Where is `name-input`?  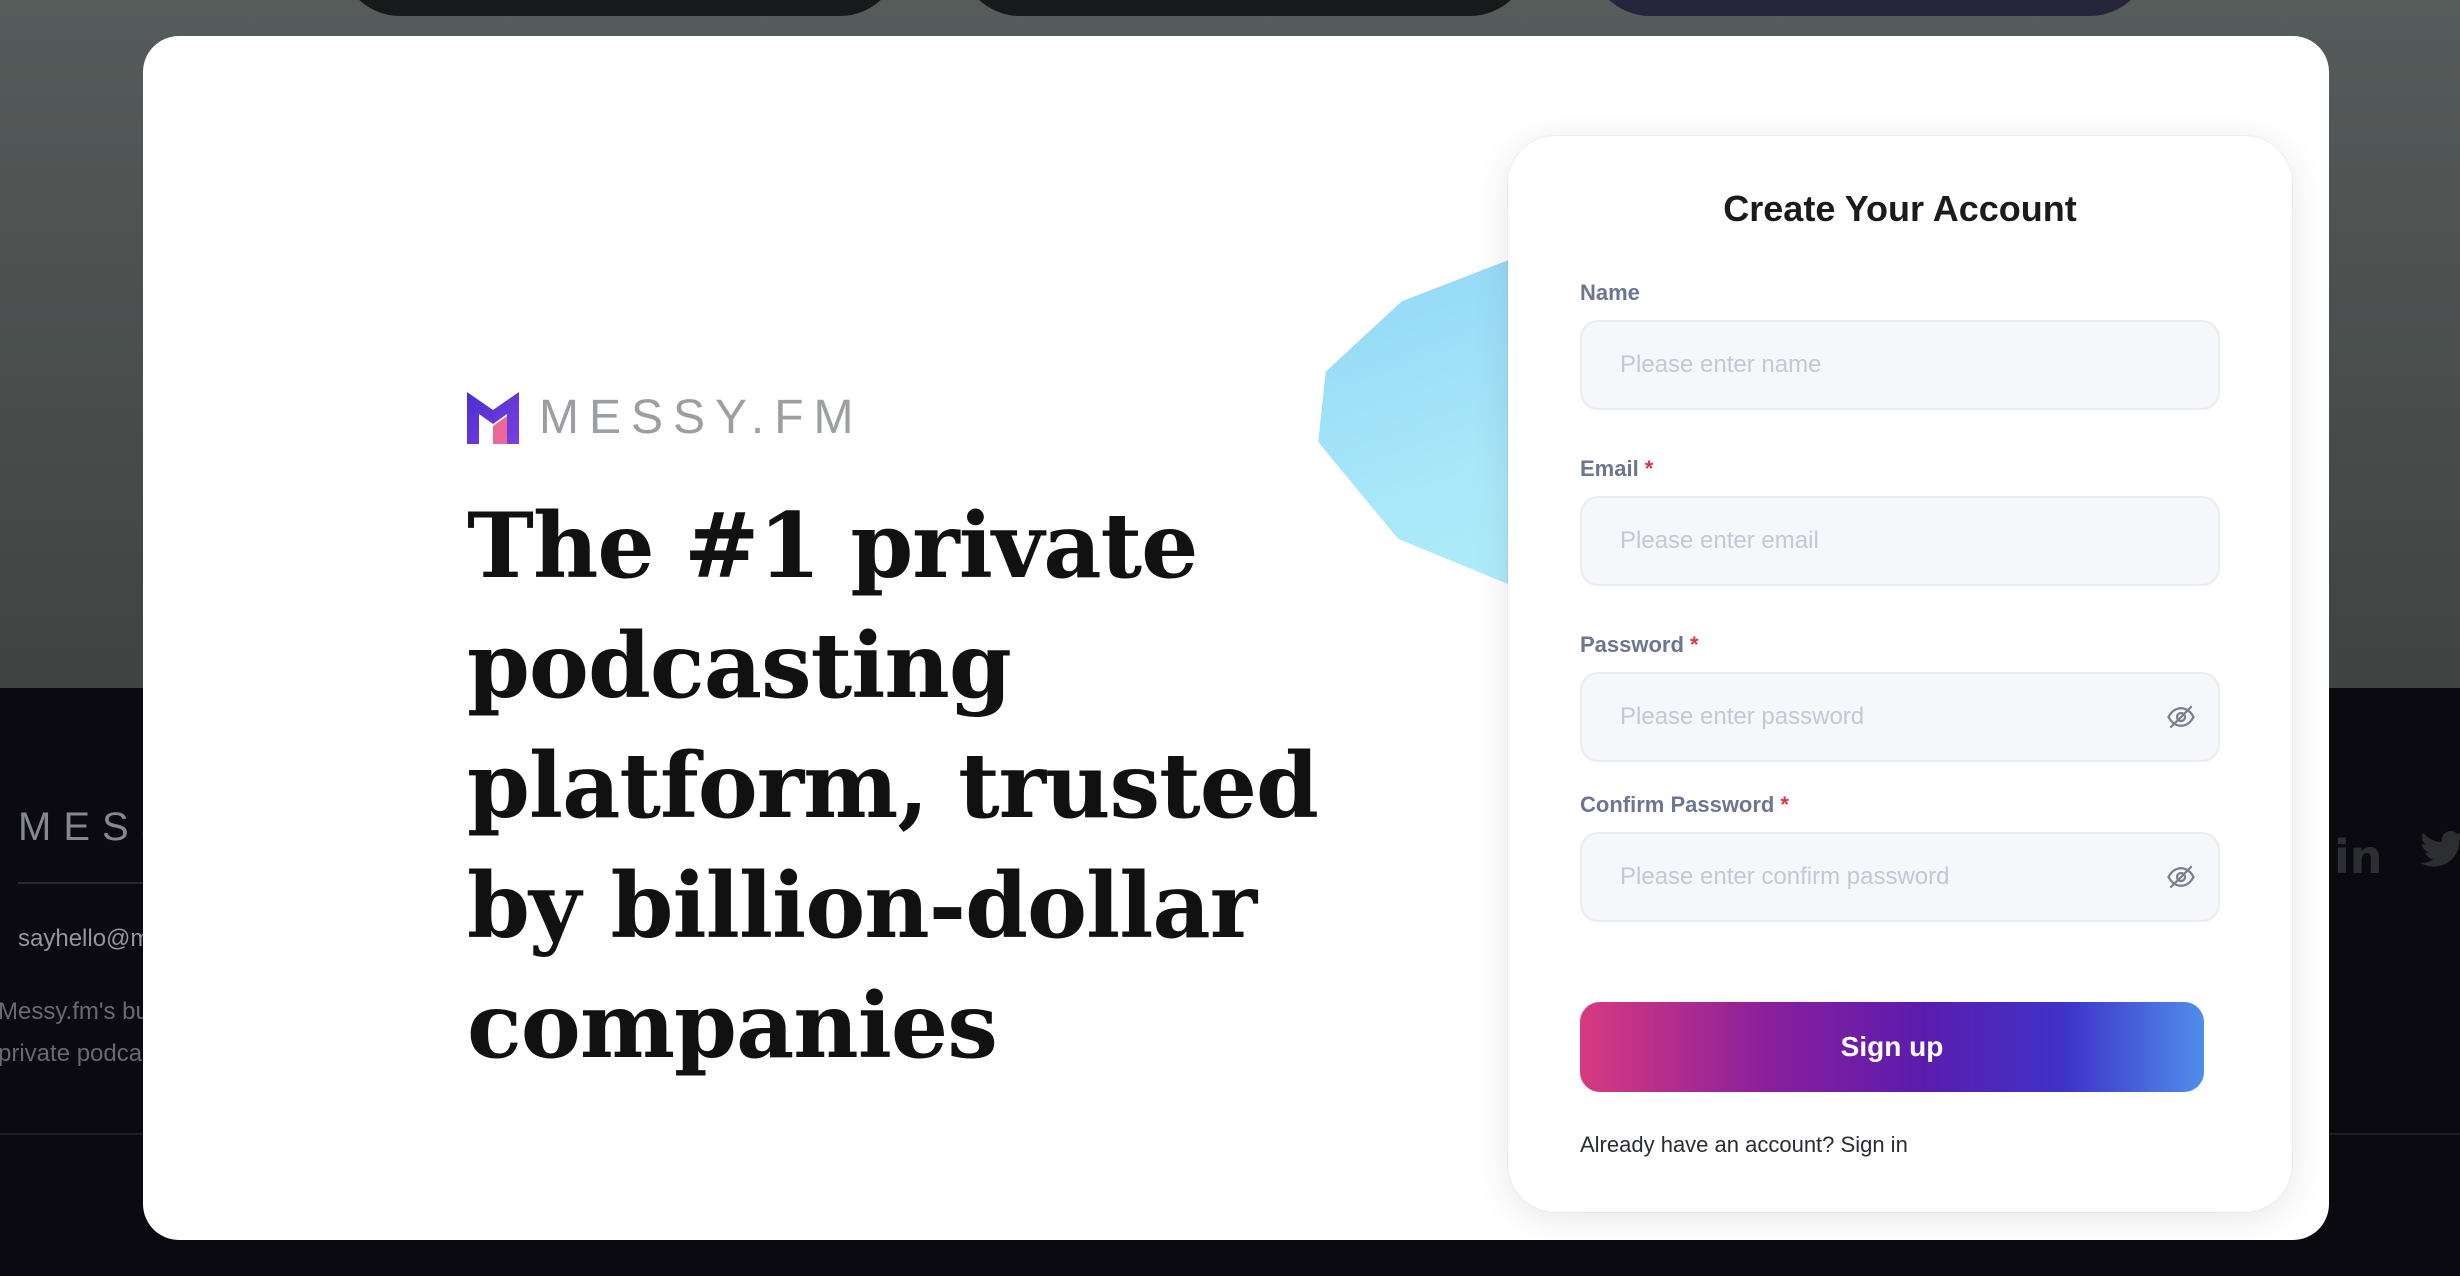 name-input is located at coordinates (1900, 365).